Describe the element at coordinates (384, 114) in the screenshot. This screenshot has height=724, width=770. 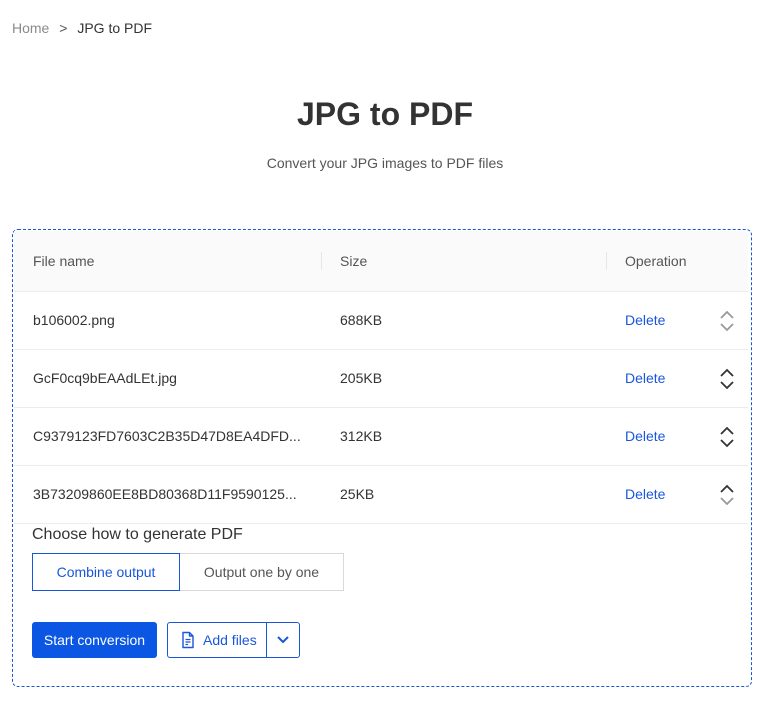
I see `page-title: JPG to PDF` at that location.